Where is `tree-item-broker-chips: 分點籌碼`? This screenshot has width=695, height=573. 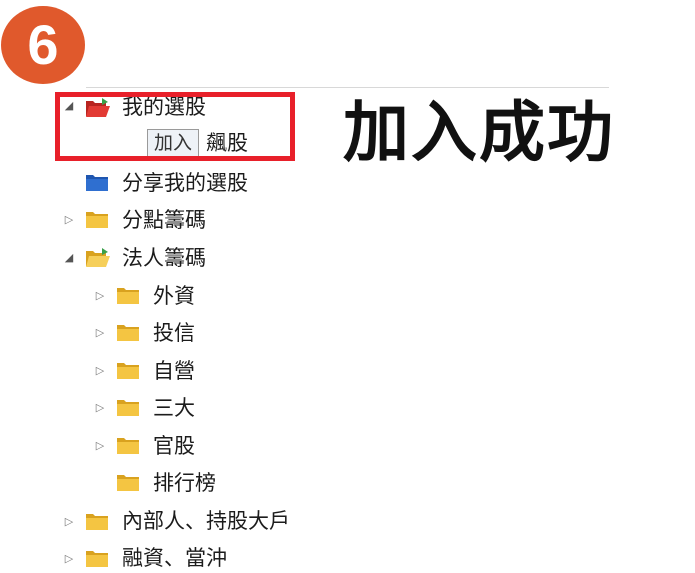
tree-item-broker-chips: 分點籌碼 is located at coordinates (164, 220).